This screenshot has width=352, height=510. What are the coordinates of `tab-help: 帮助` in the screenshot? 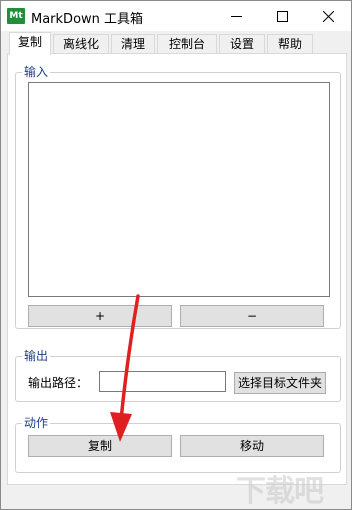 It's located at (290, 44).